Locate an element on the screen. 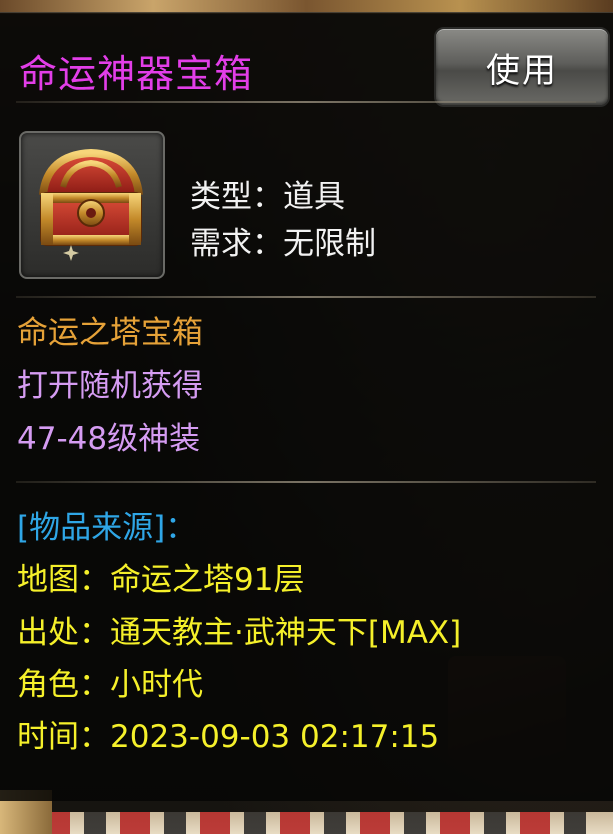  item-requirement: 需求：无限制 is located at coordinates (283, 244).